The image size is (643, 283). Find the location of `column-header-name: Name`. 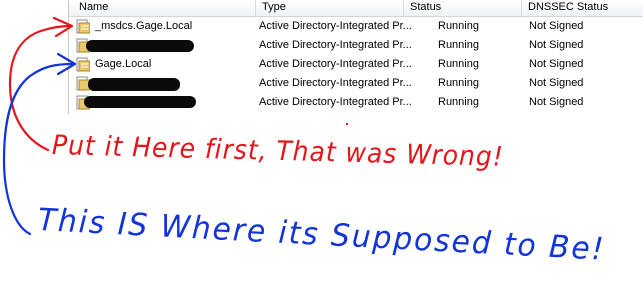

column-header-name: Name is located at coordinates (164, 8).